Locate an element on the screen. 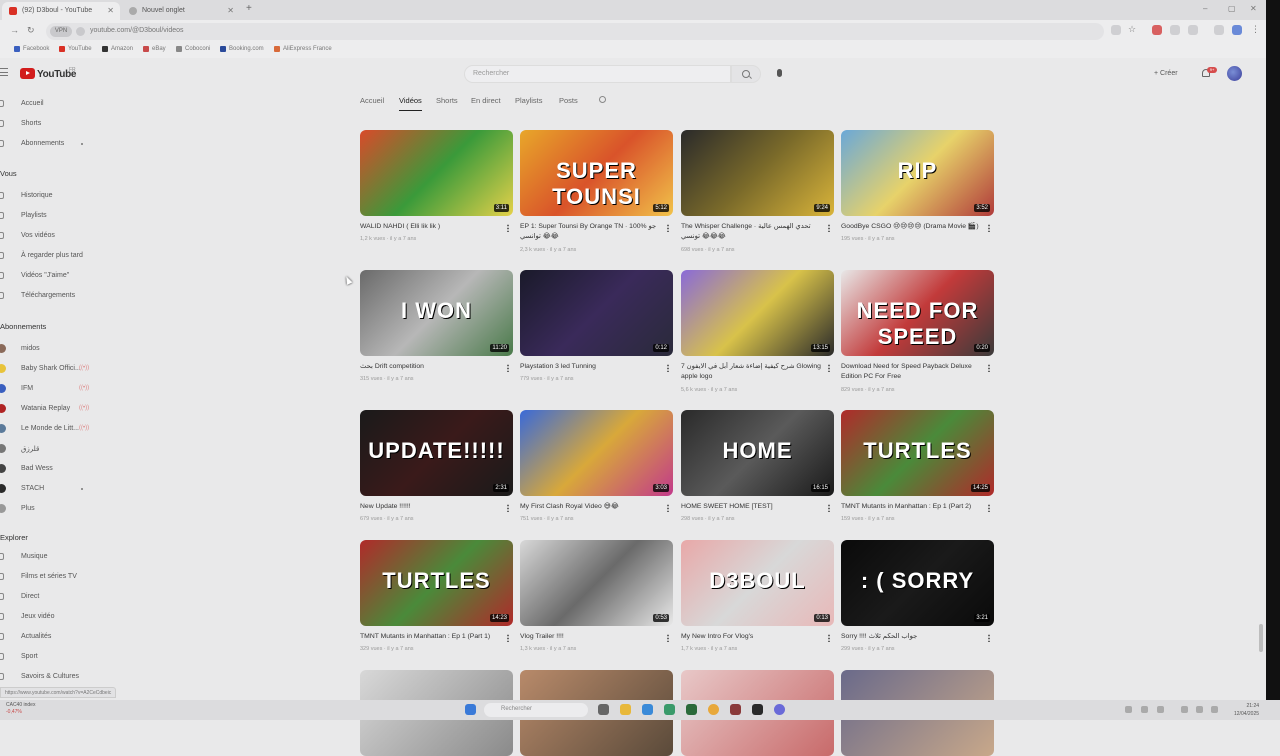 This screenshot has width=1280, height=756. vpn-badge: VPN is located at coordinates (61, 31).